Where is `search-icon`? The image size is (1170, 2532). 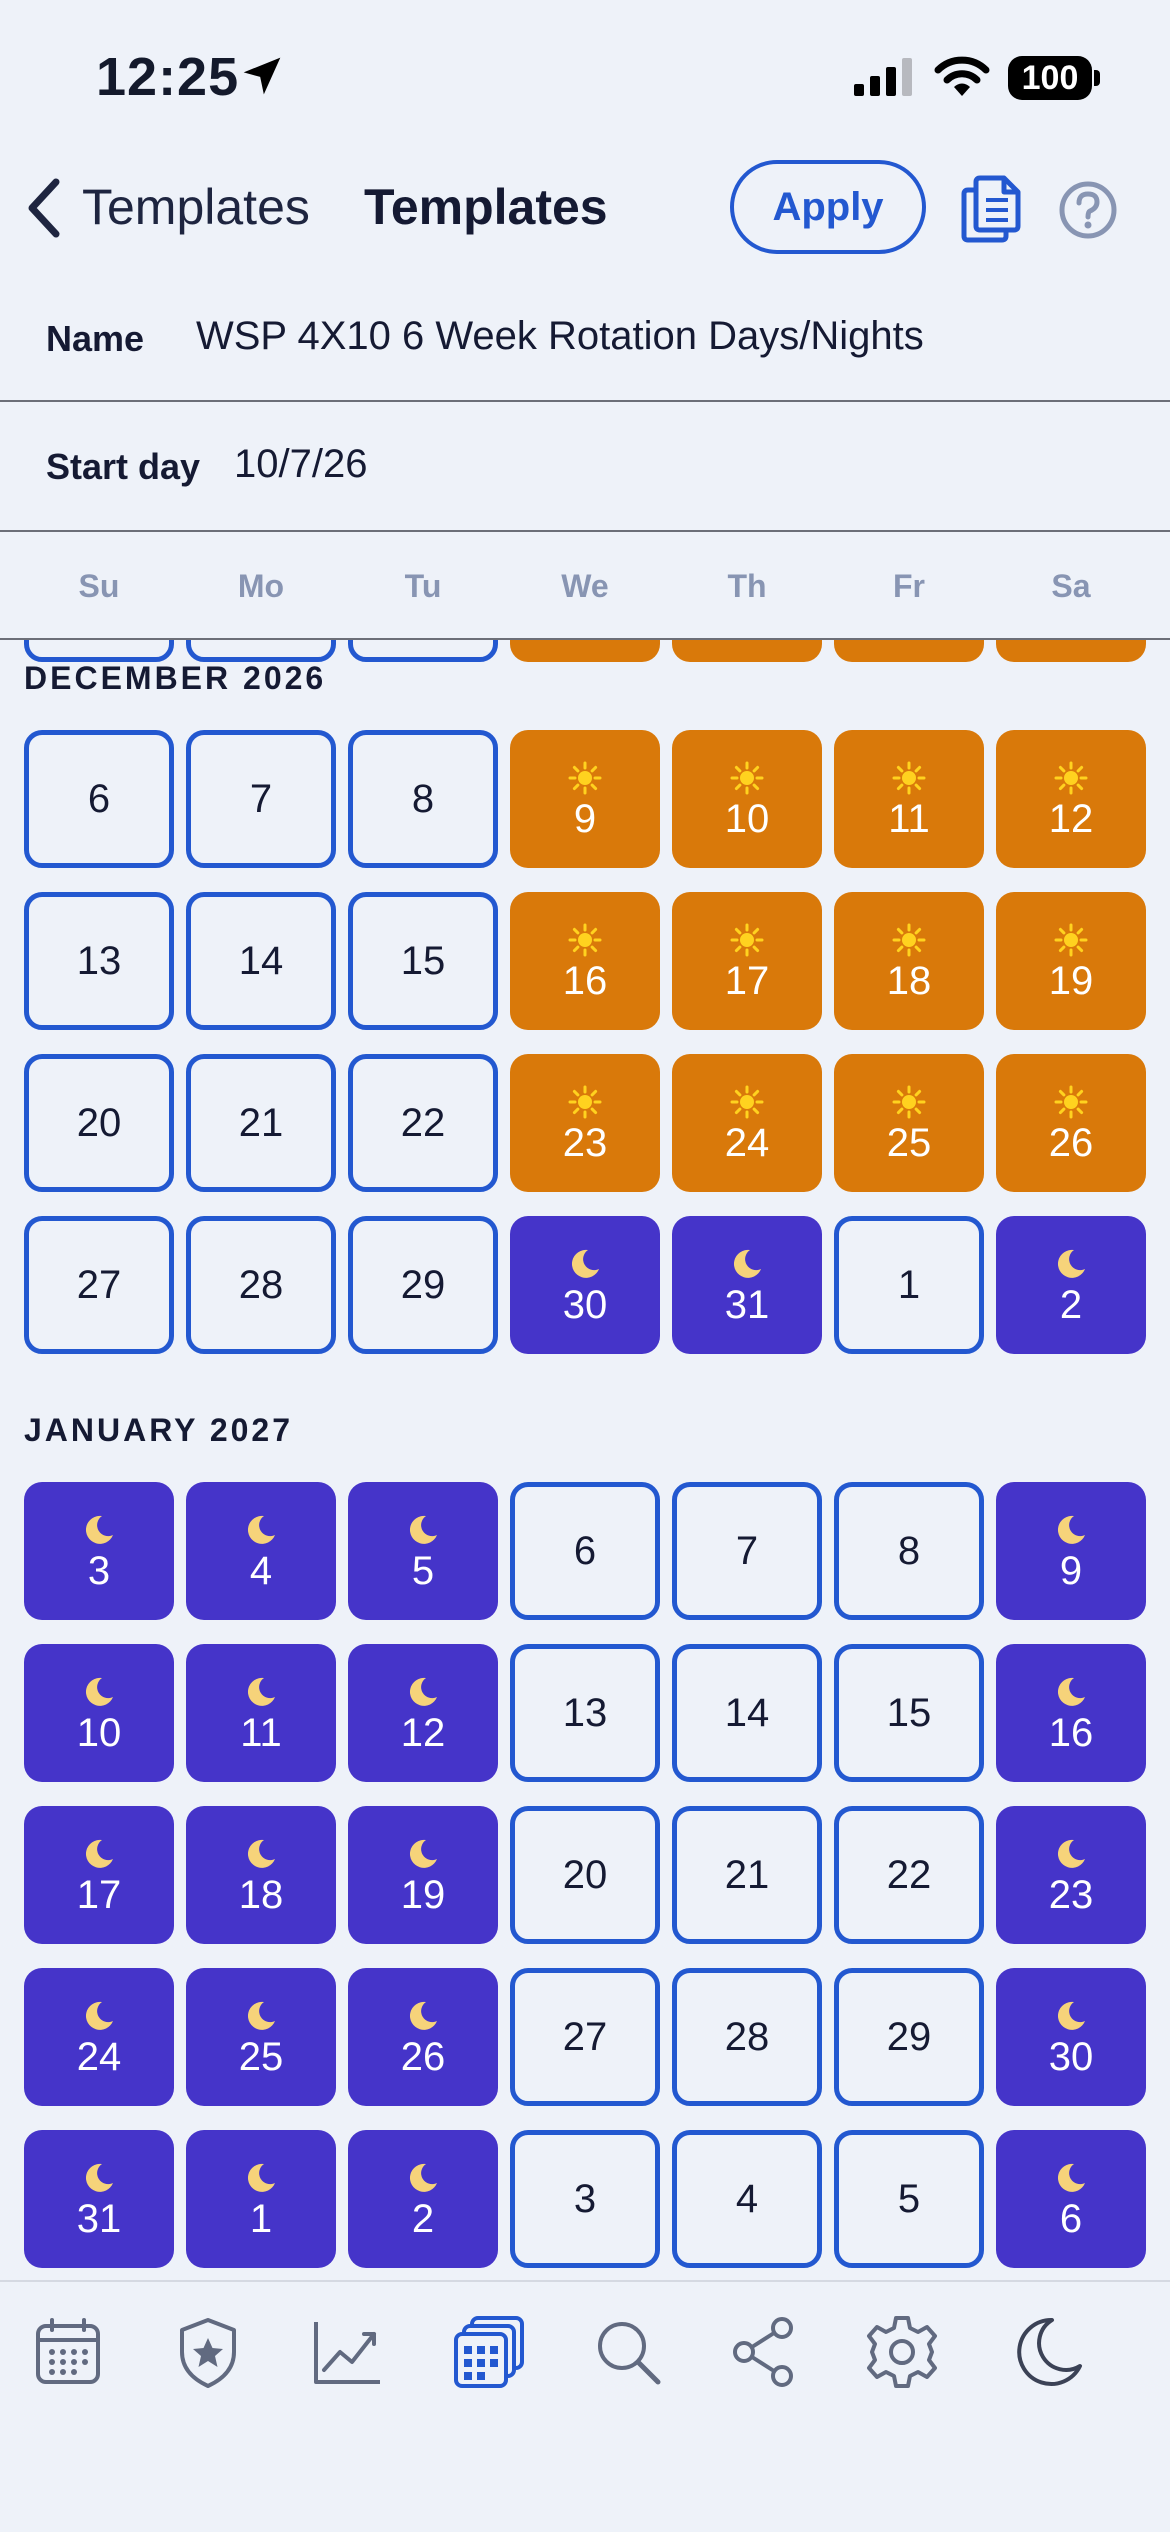 search-icon is located at coordinates (628, 2352).